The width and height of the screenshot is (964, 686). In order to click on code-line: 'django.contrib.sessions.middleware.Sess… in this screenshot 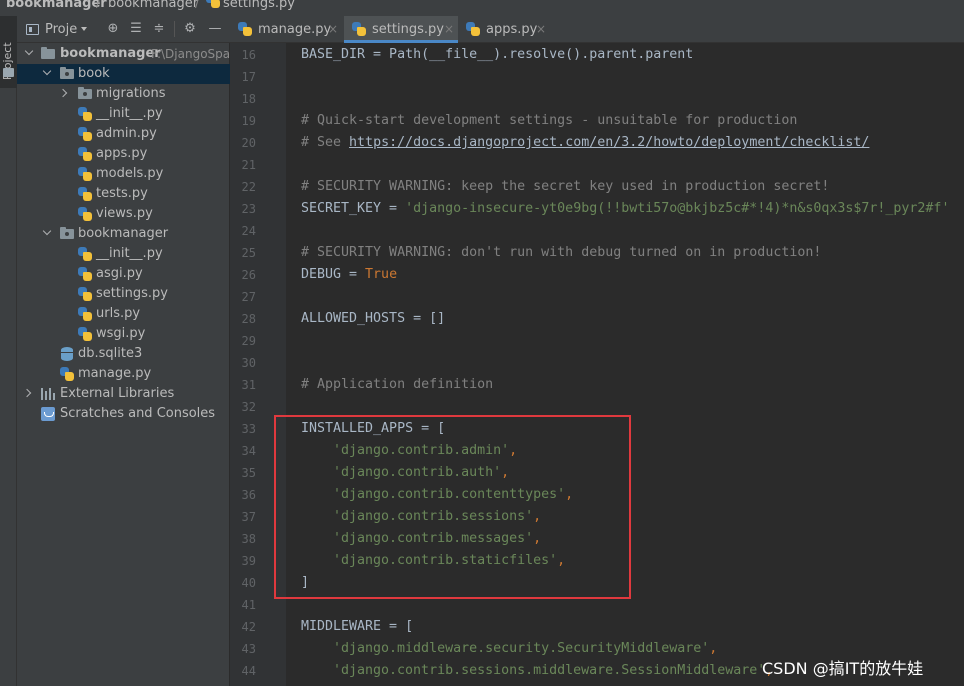, I will do `click(553, 670)`.